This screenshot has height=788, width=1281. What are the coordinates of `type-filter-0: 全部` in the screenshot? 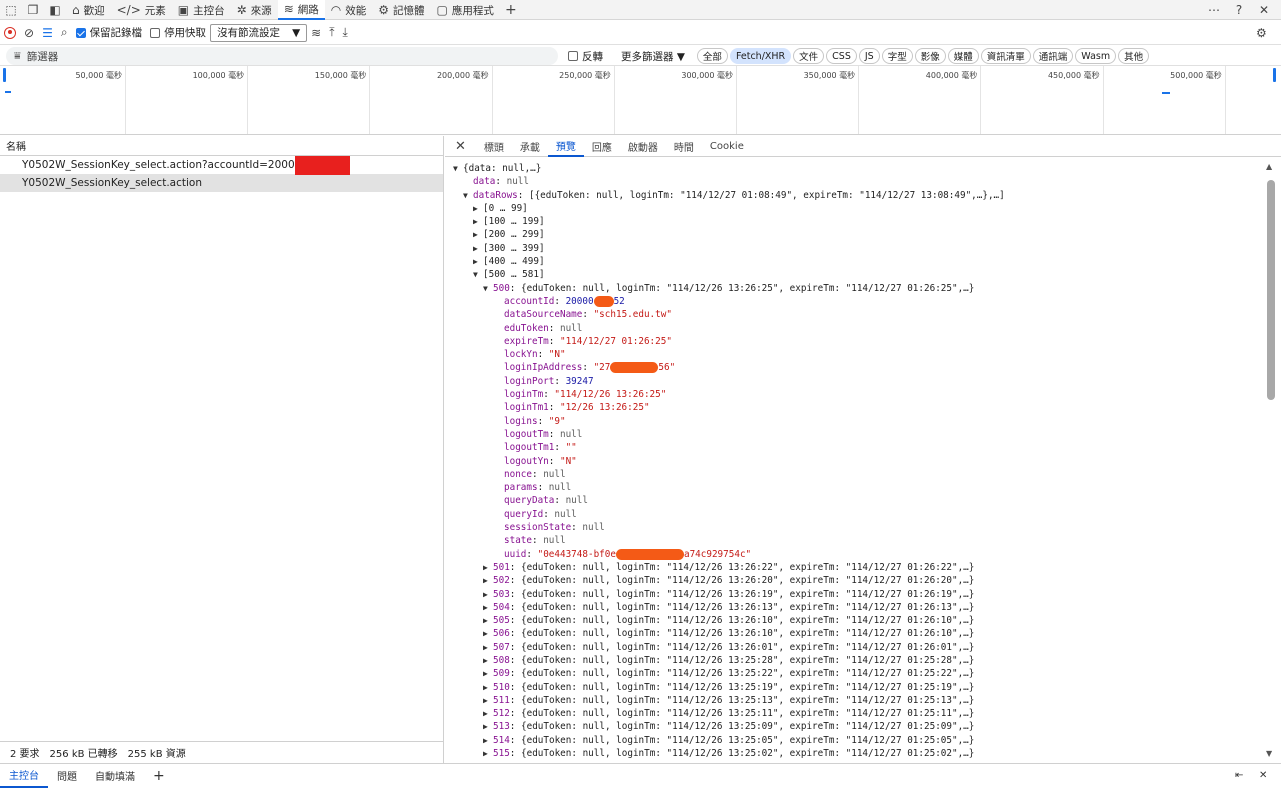 It's located at (712, 56).